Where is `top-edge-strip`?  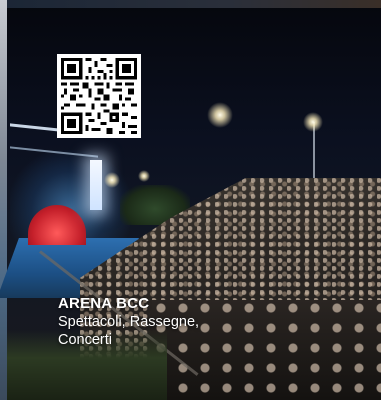
top-edge-strip is located at coordinates (190, 4).